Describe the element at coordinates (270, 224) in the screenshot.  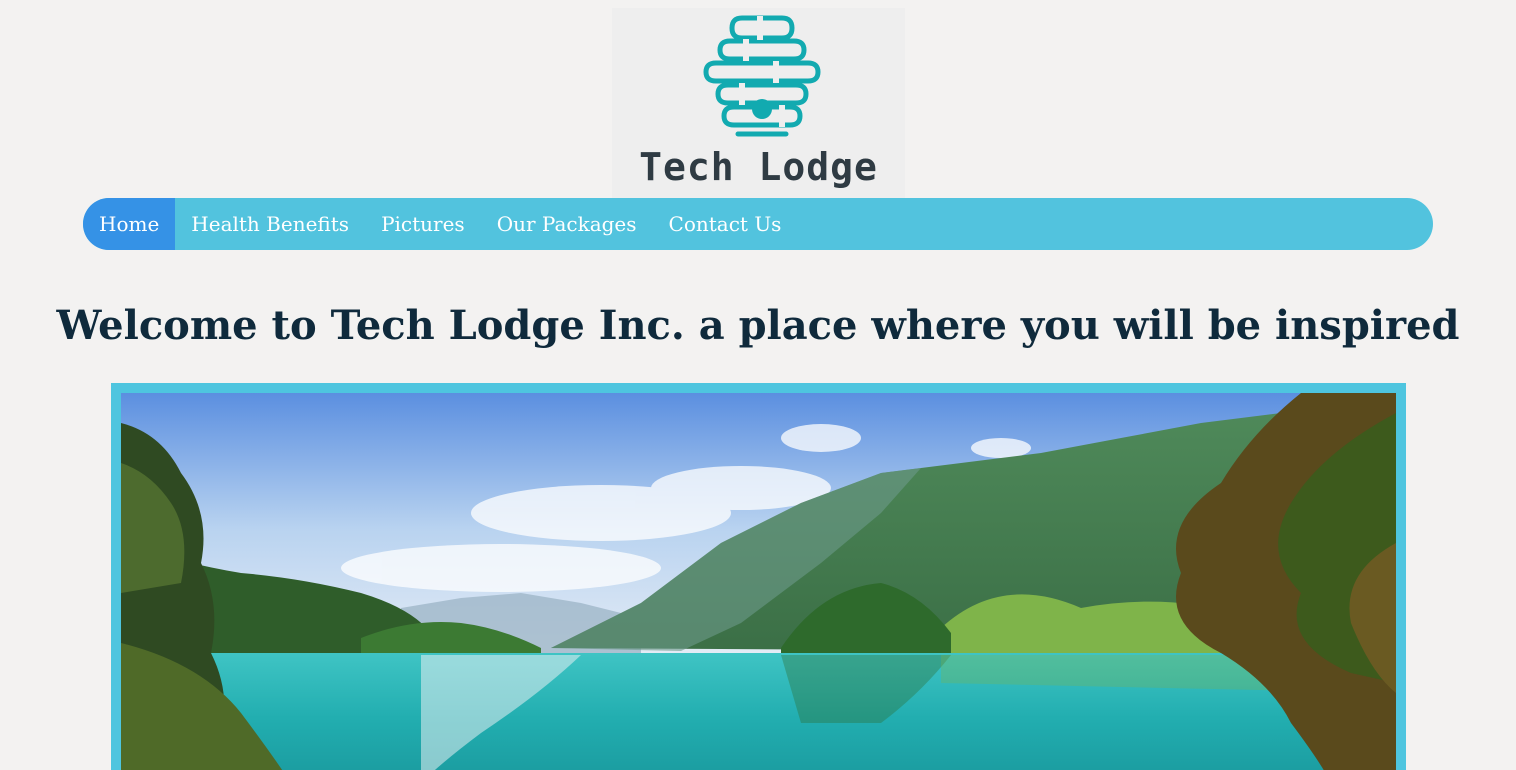
I see `nav-item-health-benefits: Health Benefits` at that location.